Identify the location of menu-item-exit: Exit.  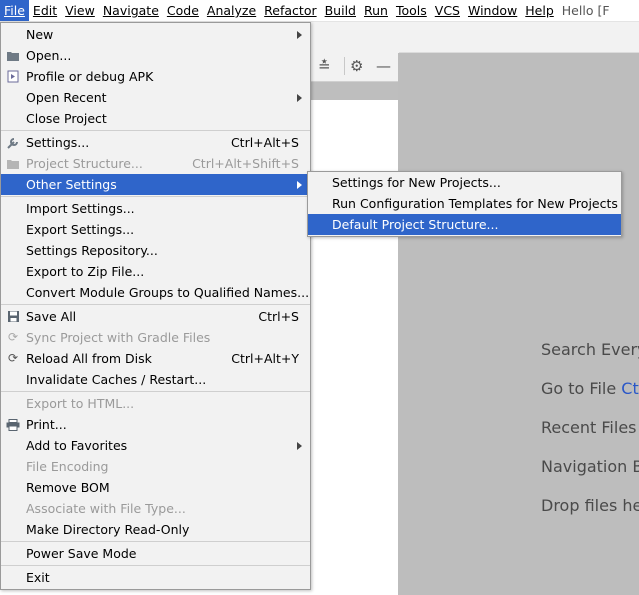
(155, 577).